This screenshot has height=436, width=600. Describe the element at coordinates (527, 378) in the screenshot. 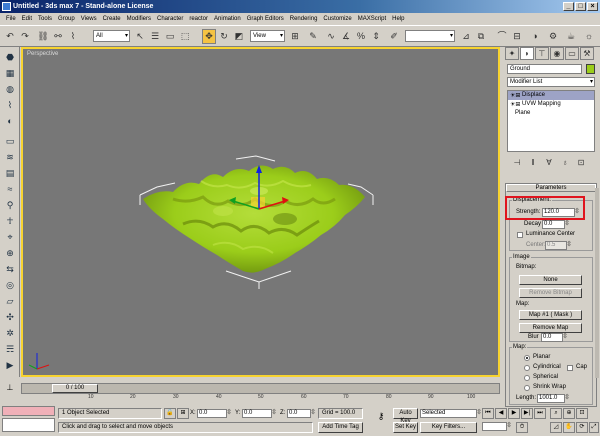

I see `spherical-radio` at that location.